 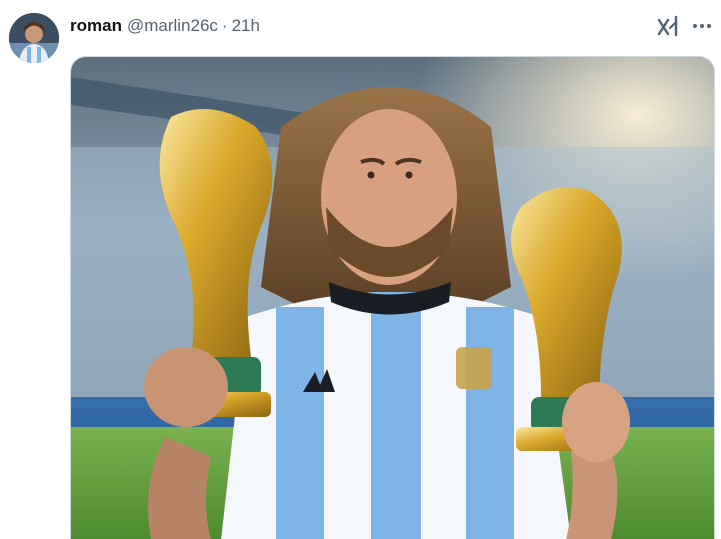 What do you see at coordinates (474, 368) in the screenshot?
I see `jersey-crest` at bounding box center [474, 368].